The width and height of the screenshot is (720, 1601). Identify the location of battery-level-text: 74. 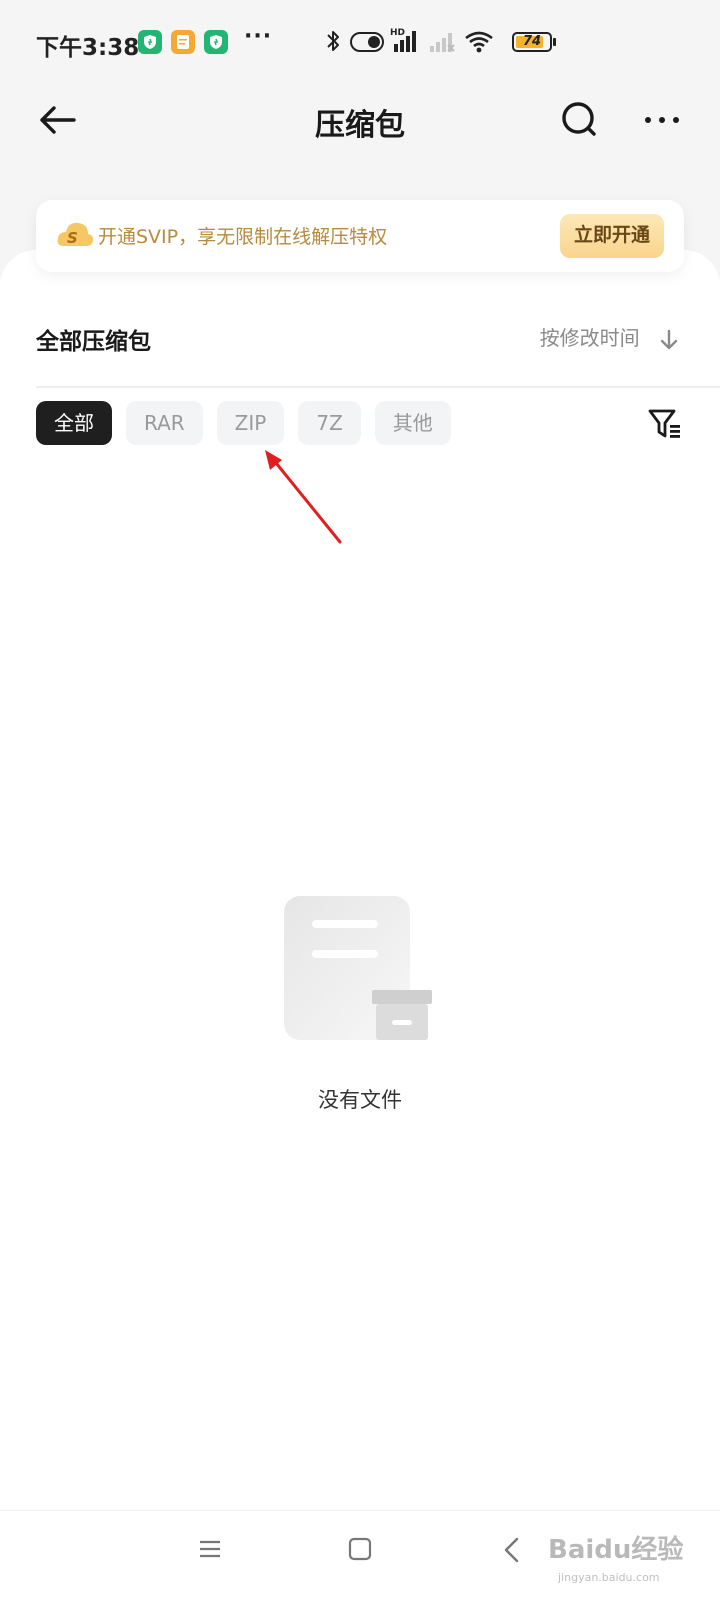
(532, 41).